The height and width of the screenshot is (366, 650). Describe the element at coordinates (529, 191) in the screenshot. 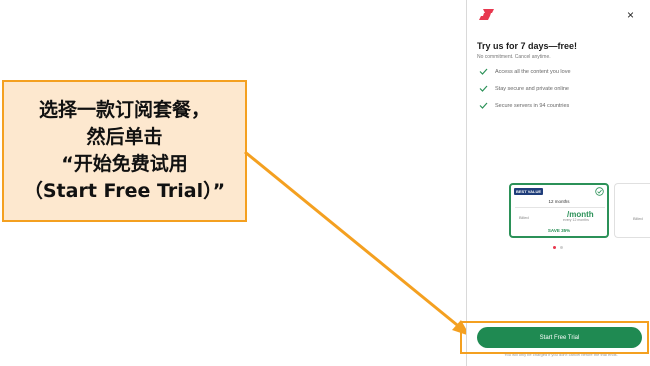

I see `best-value-badge: BEST VALUE` at that location.